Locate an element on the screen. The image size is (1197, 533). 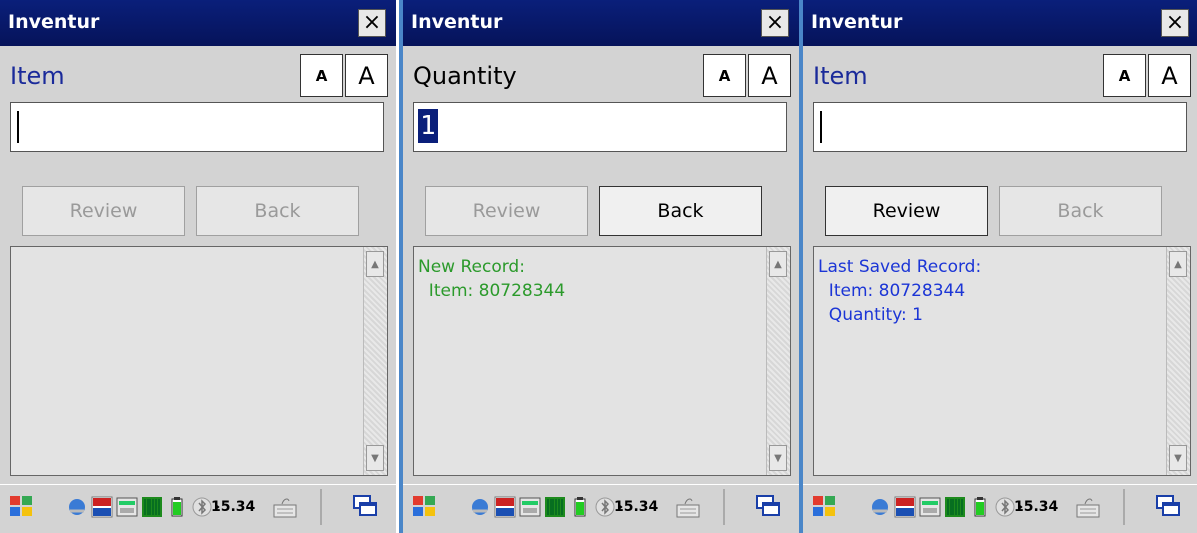
field-label: Quantity is located at coordinates (465, 76).